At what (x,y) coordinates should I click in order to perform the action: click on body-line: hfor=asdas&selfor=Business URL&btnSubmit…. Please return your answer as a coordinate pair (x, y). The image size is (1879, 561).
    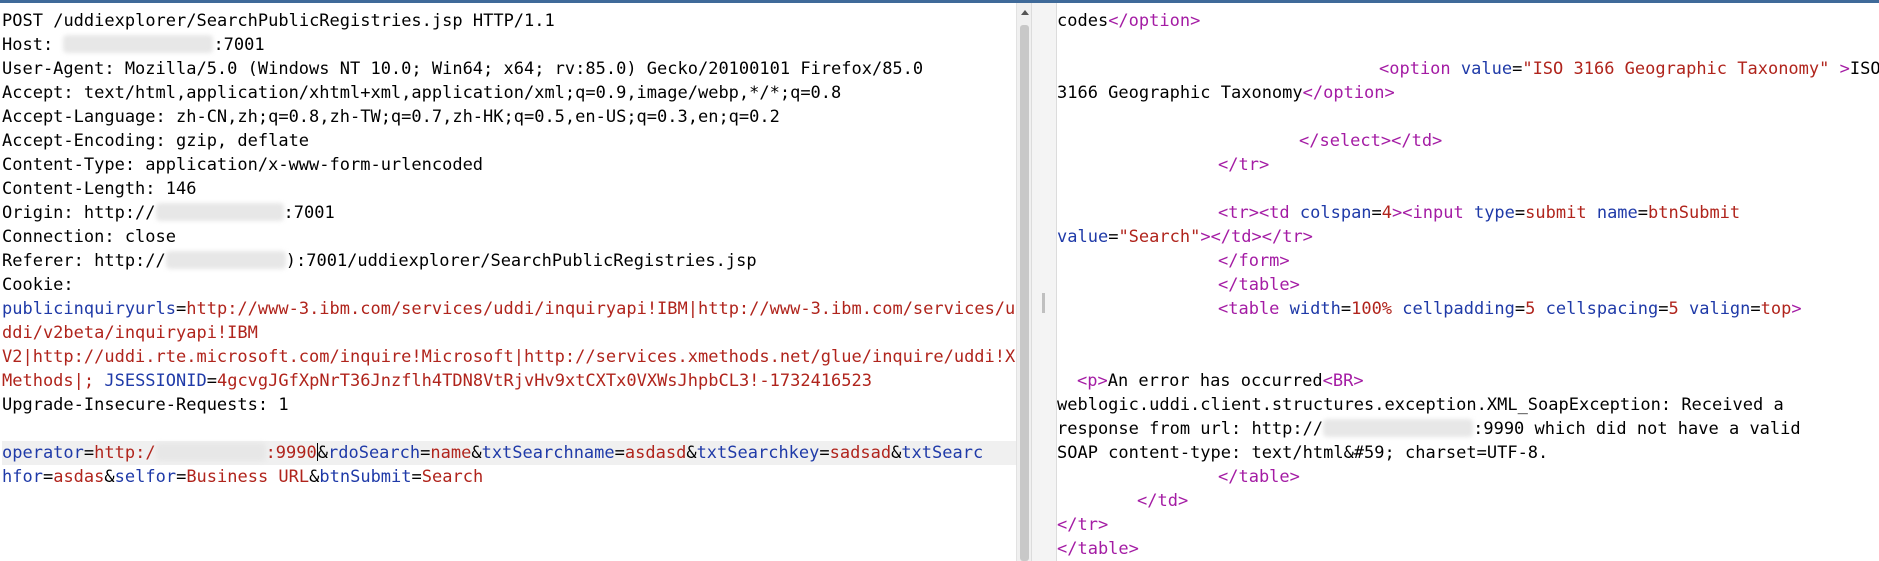
    Looking at the image, I should click on (243, 477).